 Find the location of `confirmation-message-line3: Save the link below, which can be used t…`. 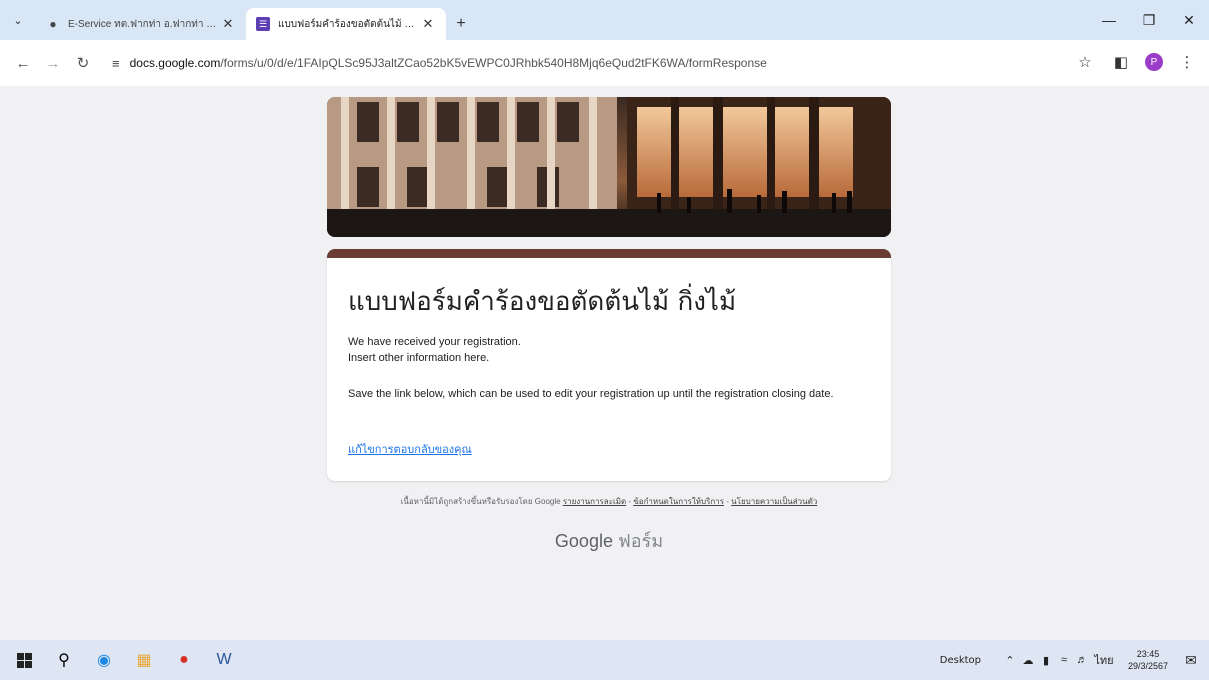

confirmation-message-line3: Save the link below, which can be used t… is located at coordinates (591, 394).